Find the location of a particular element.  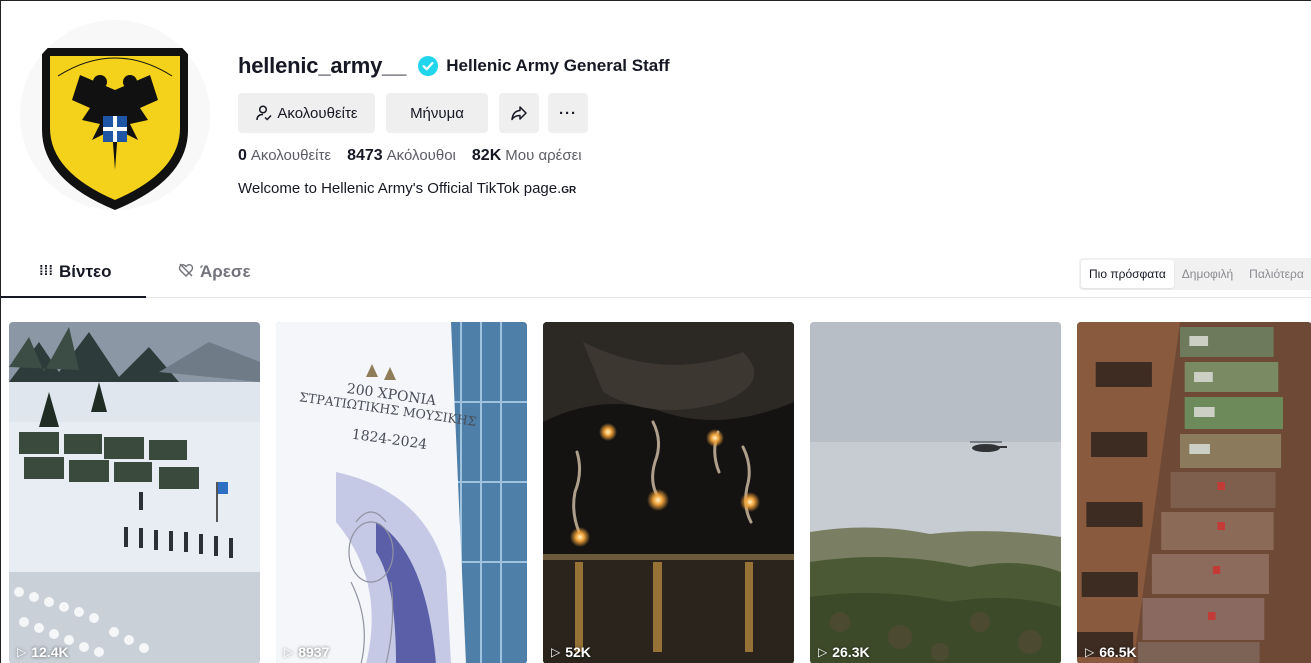

hellenic-army-emblem is located at coordinates (115, 115).